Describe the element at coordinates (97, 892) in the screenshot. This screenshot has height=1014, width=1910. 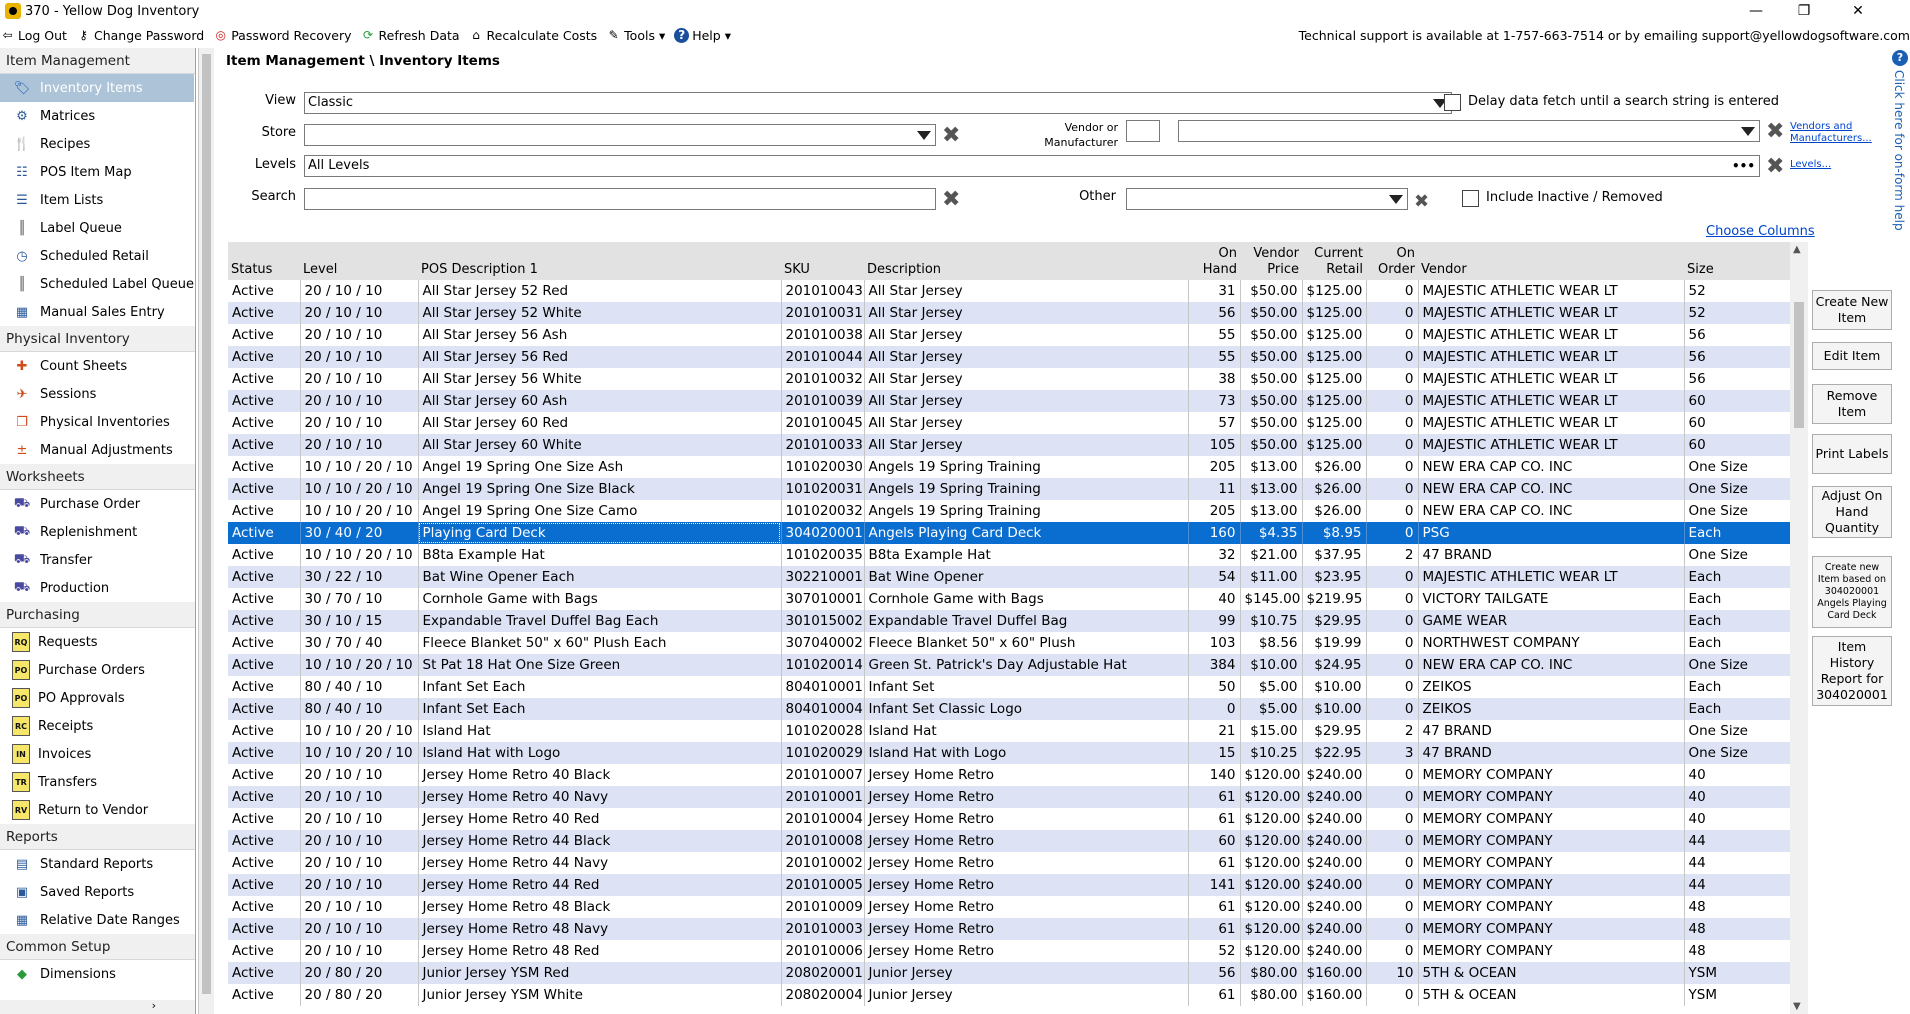
I see `sidebar-item-saved-reports: ▣ Saved Reports` at that location.